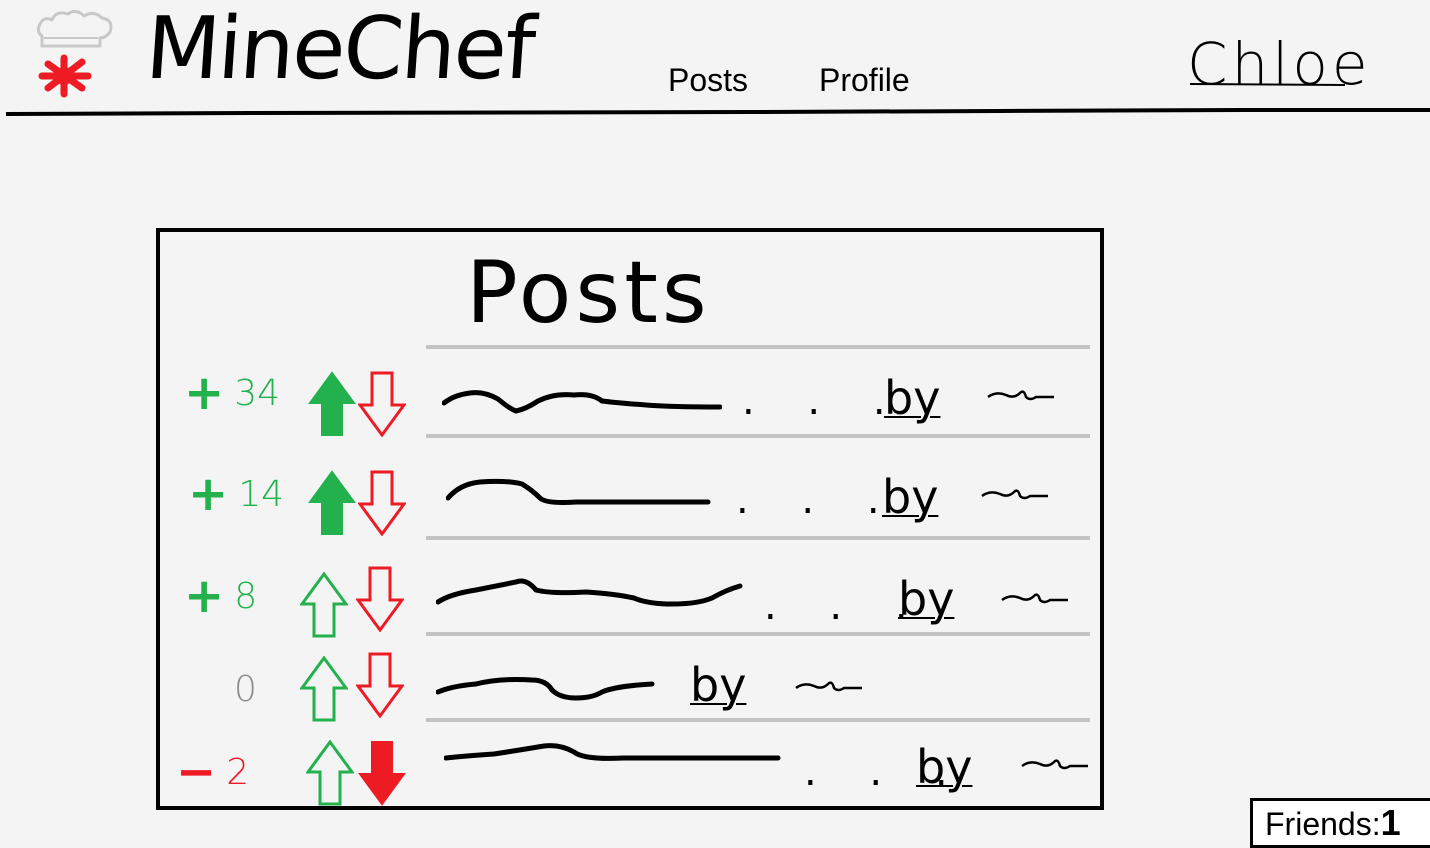  I want to click on header-divider, so click(717, 99).